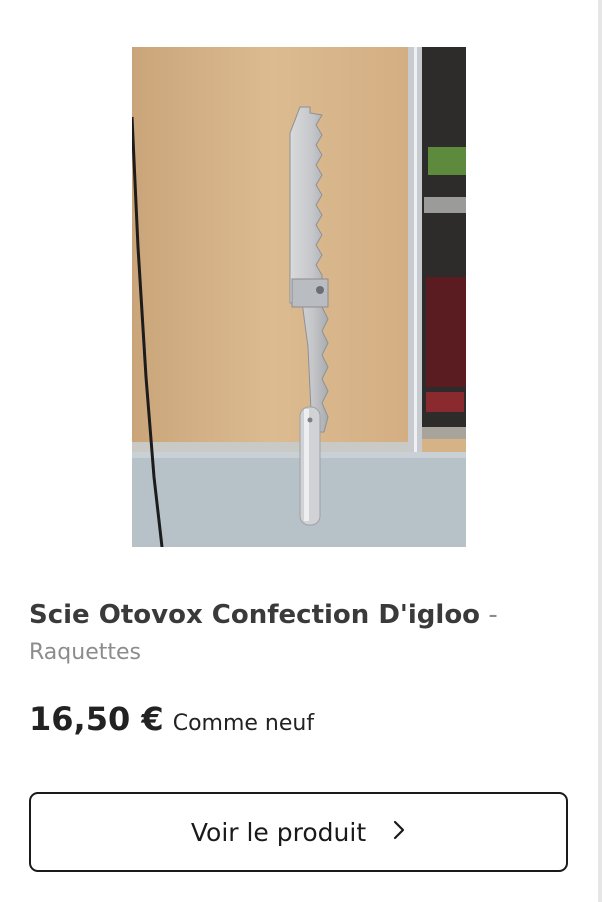 Image resolution: width=602 pixels, height=902 pixels. What do you see at coordinates (254, 615) in the screenshot?
I see `product-title: Scie Otovox Confection D'igloo` at bounding box center [254, 615].